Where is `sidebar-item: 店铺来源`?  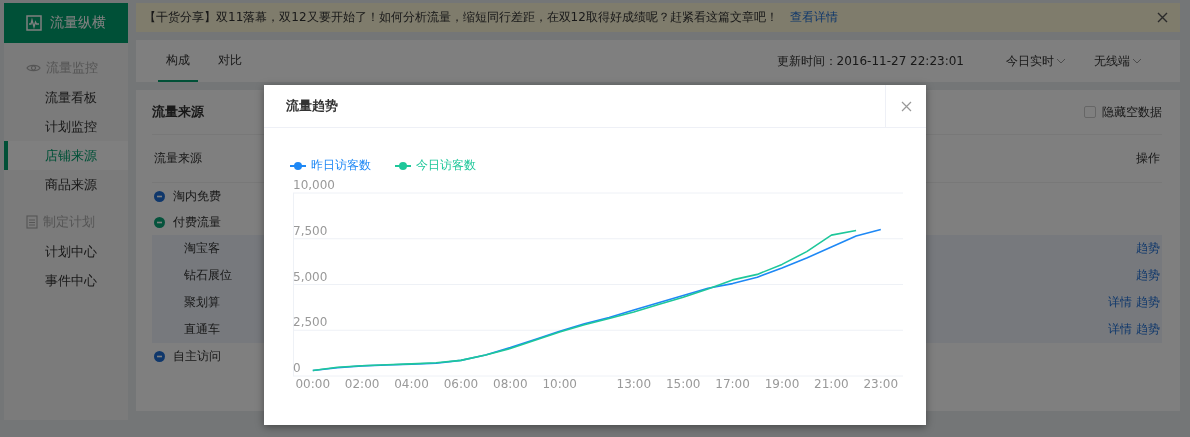
sidebar-item: 店铺来源 is located at coordinates (66, 155).